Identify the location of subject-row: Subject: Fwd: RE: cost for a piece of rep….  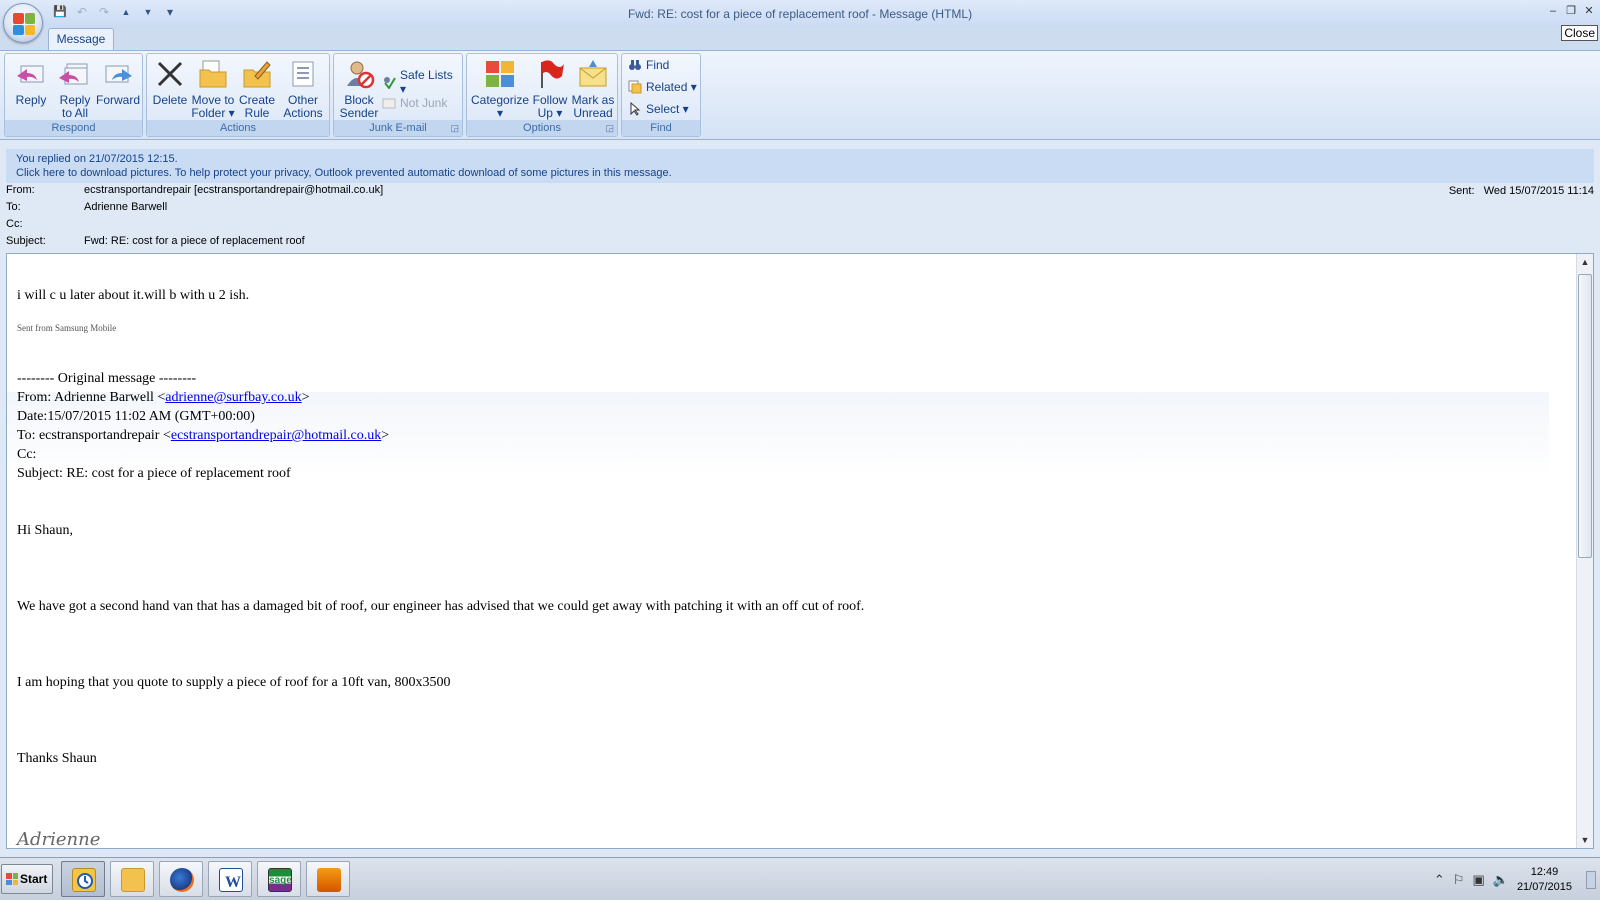
(155, 241).